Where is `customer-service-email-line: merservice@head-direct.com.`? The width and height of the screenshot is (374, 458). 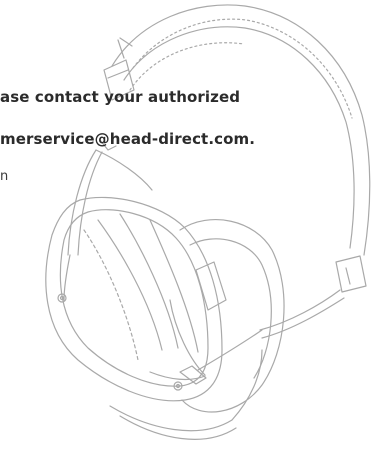 customer-service-email-line: merservice@head-direct.com. is located at coordinates (128, 139).